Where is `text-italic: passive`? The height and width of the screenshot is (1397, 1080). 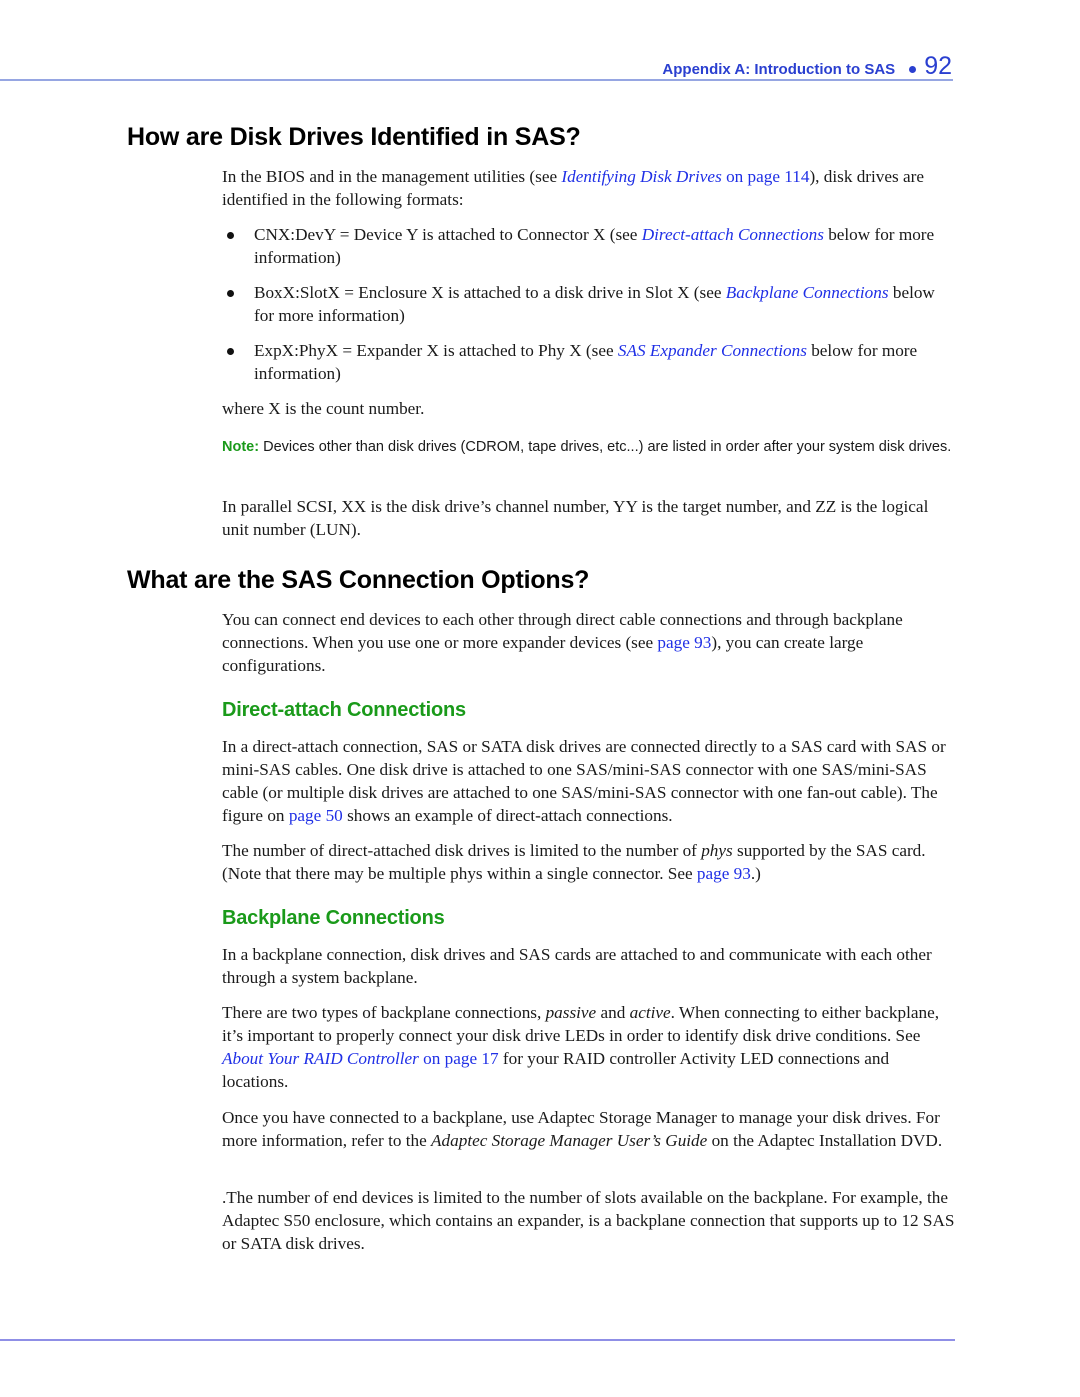 text-italic: passive is located at coordinates (571, 1012).